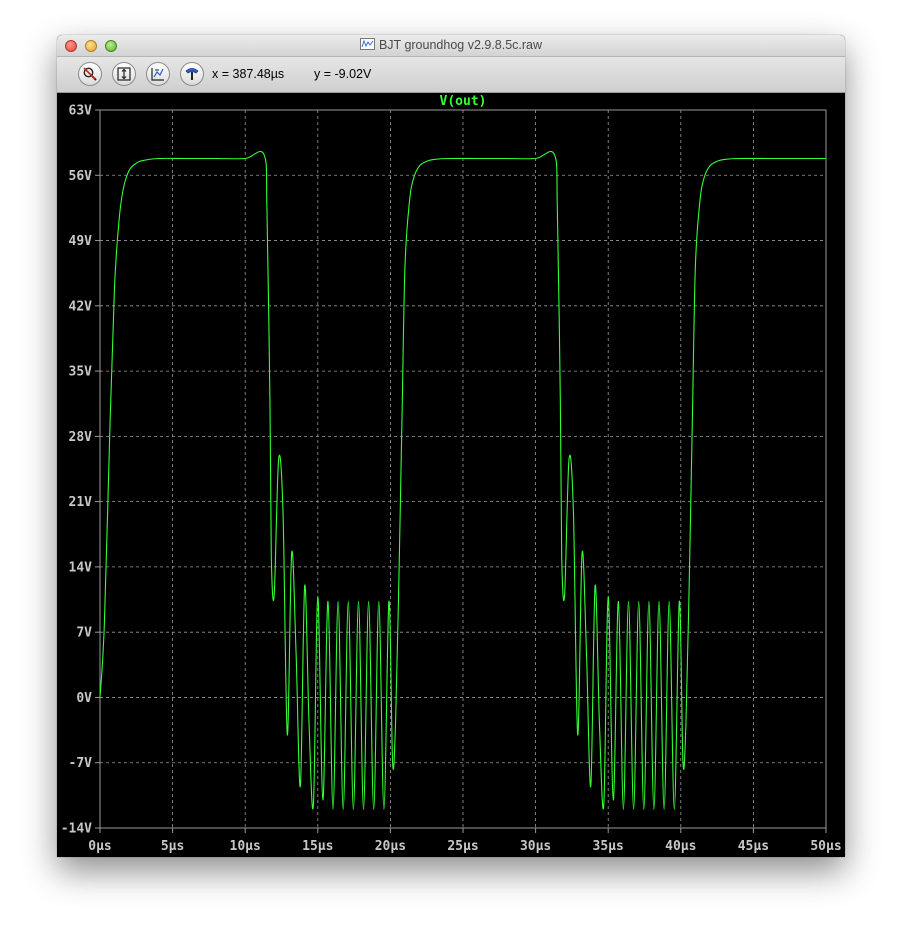  Describe the element at coordinates (317, 846) in the screenshot. I see `x-tick-label: 15µs` at that location.